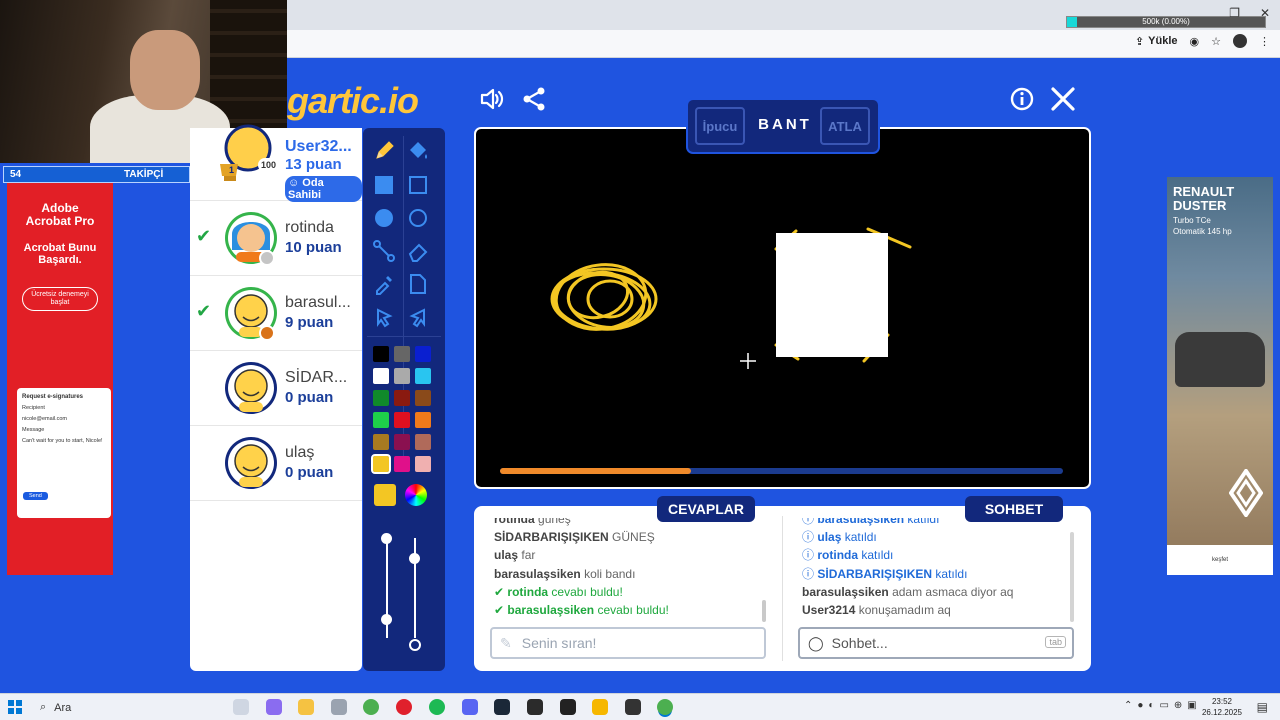 Image resolution: width=1280 pixels, height=720 pixels. What do you see at coordinates (241, 707) in the screenshot?
I see `task-view-icon` at bounding box center [241, 707].